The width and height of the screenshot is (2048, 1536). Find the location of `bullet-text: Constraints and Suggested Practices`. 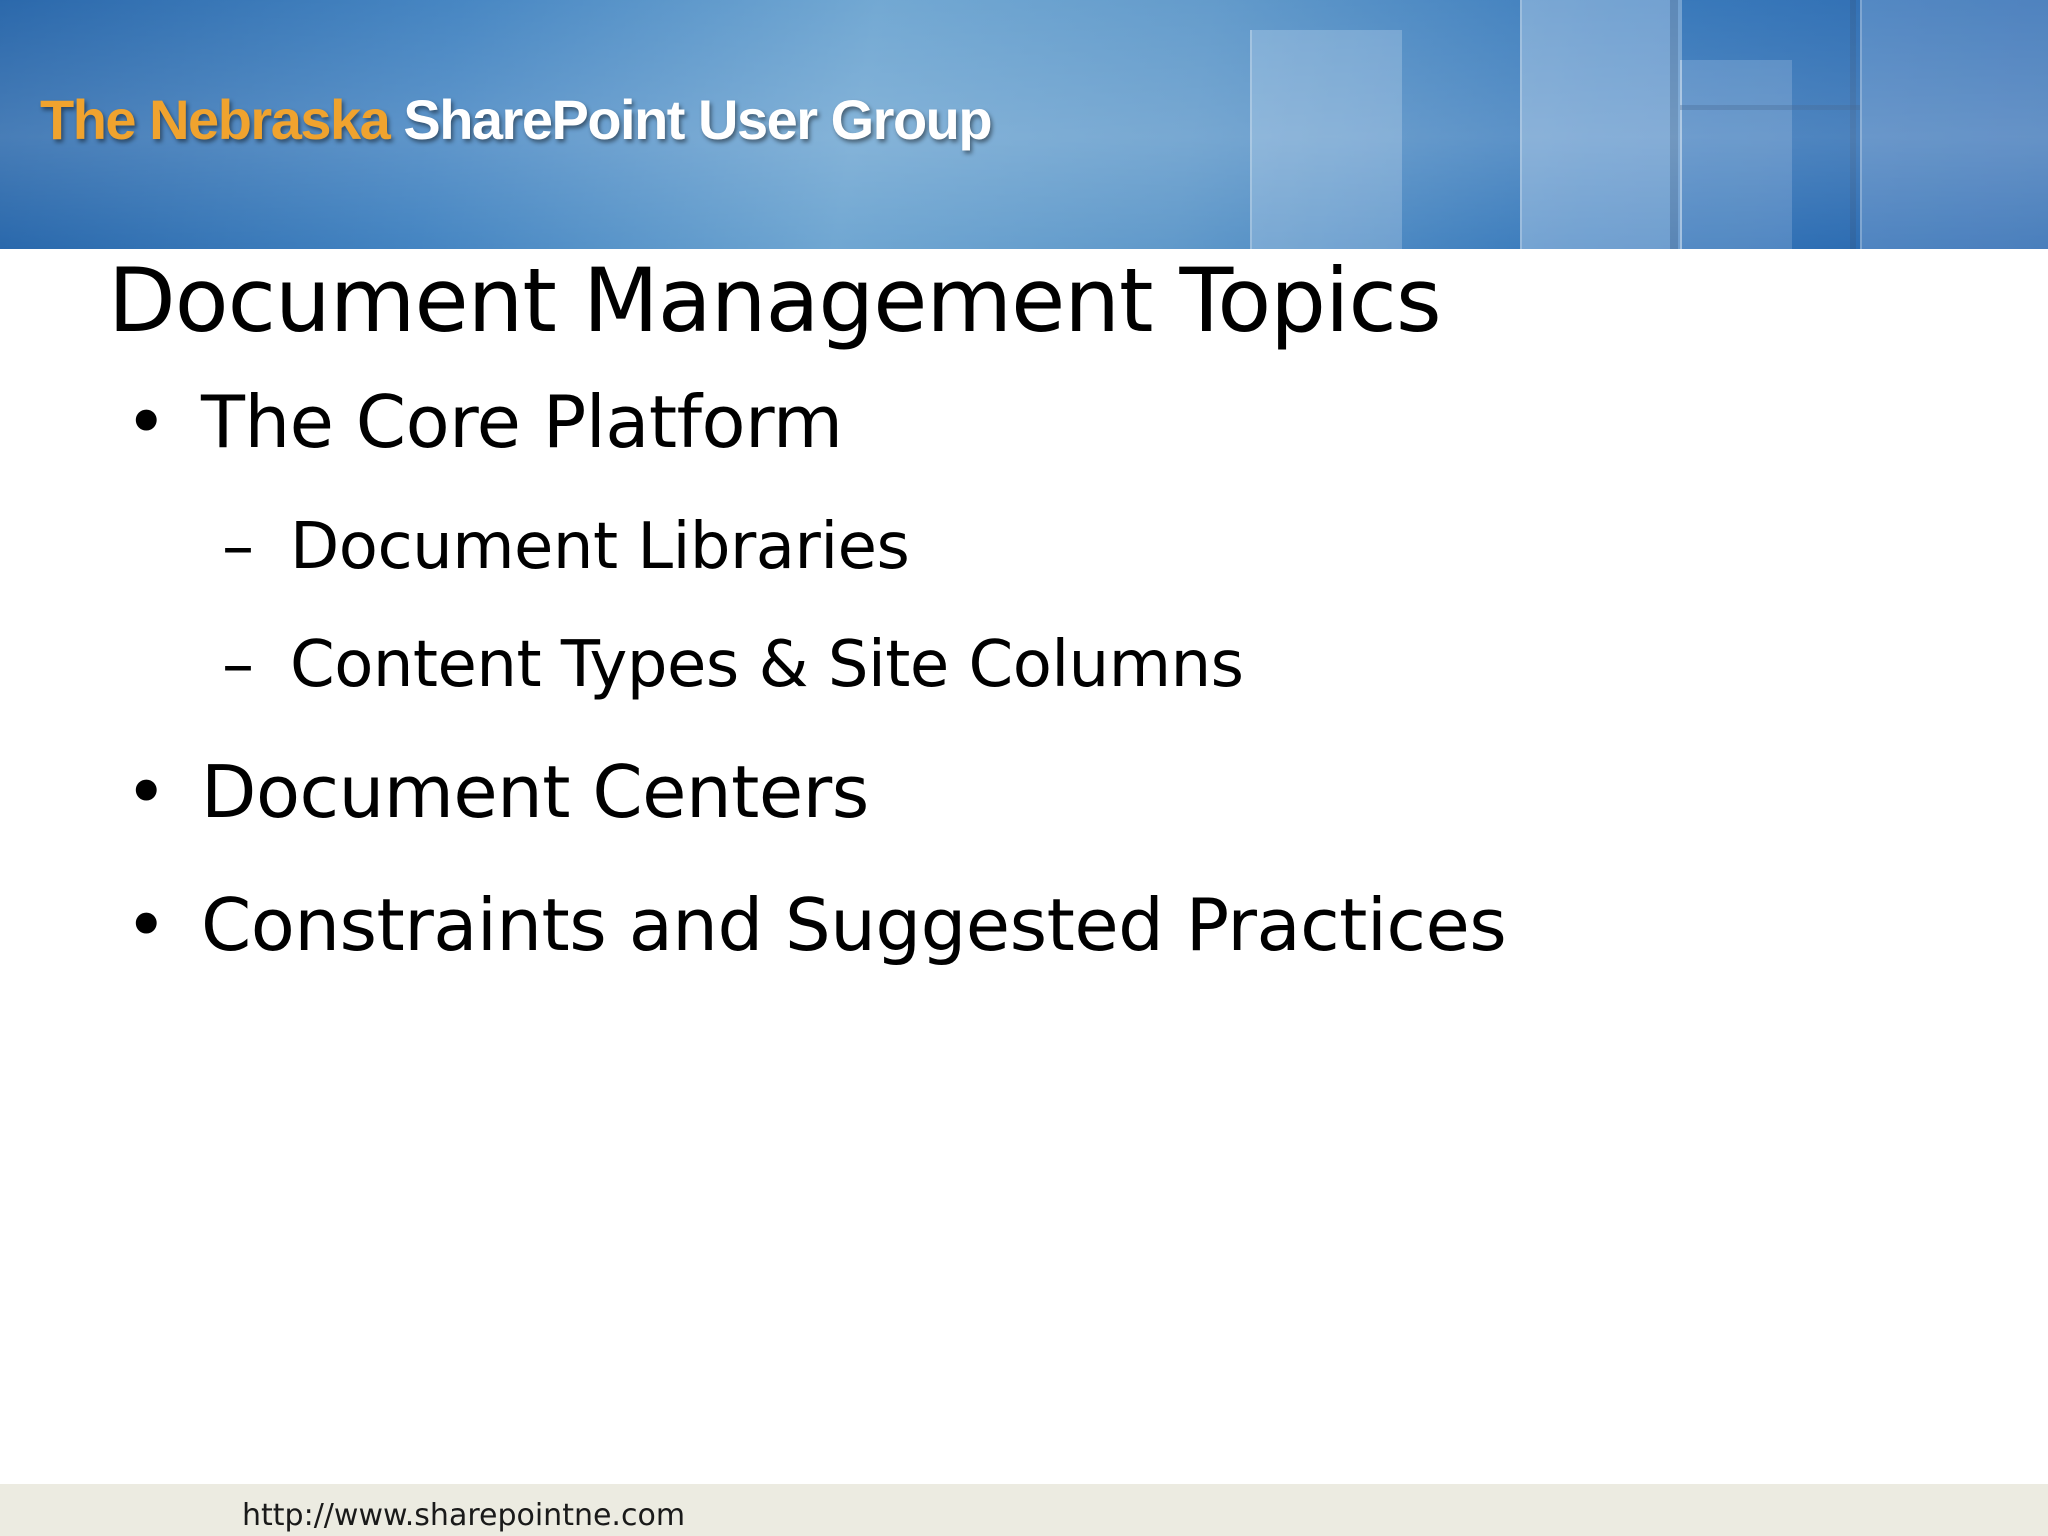

bullet-text: Constraints and Suggested Practices is located at coordinates (854, 925).